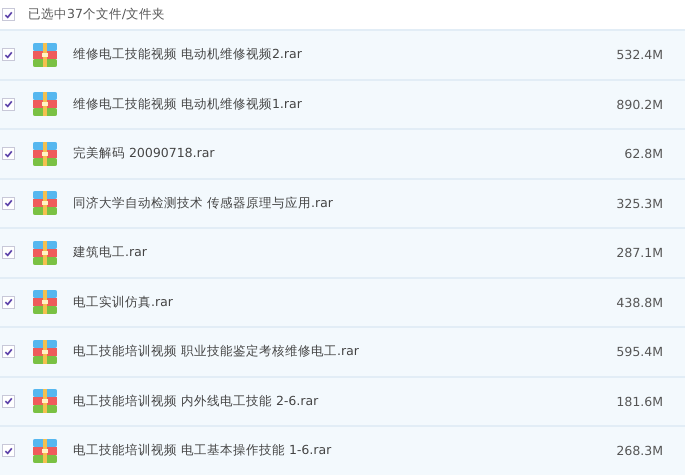  Describe the element at coordinates (144, 153) in the screenshot. I see `file-name: 完美解码 20090718.rar` at that location.